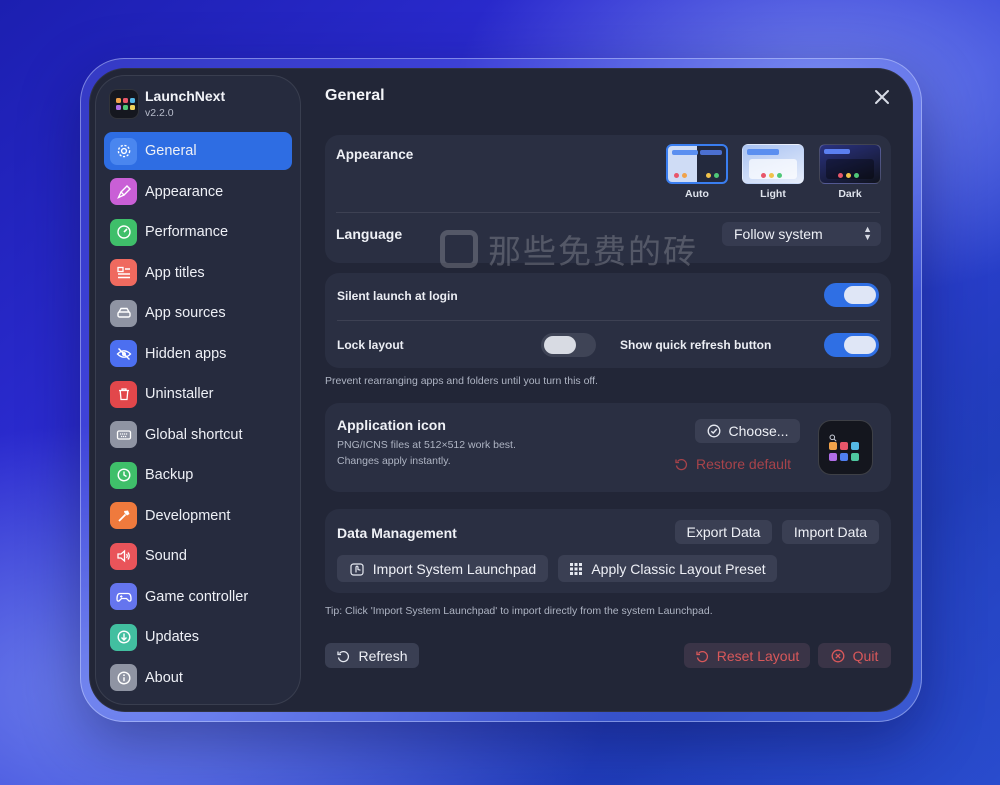 This screenshot has width=1000, height=785. I want to click on info-icon, so click(123, 677).